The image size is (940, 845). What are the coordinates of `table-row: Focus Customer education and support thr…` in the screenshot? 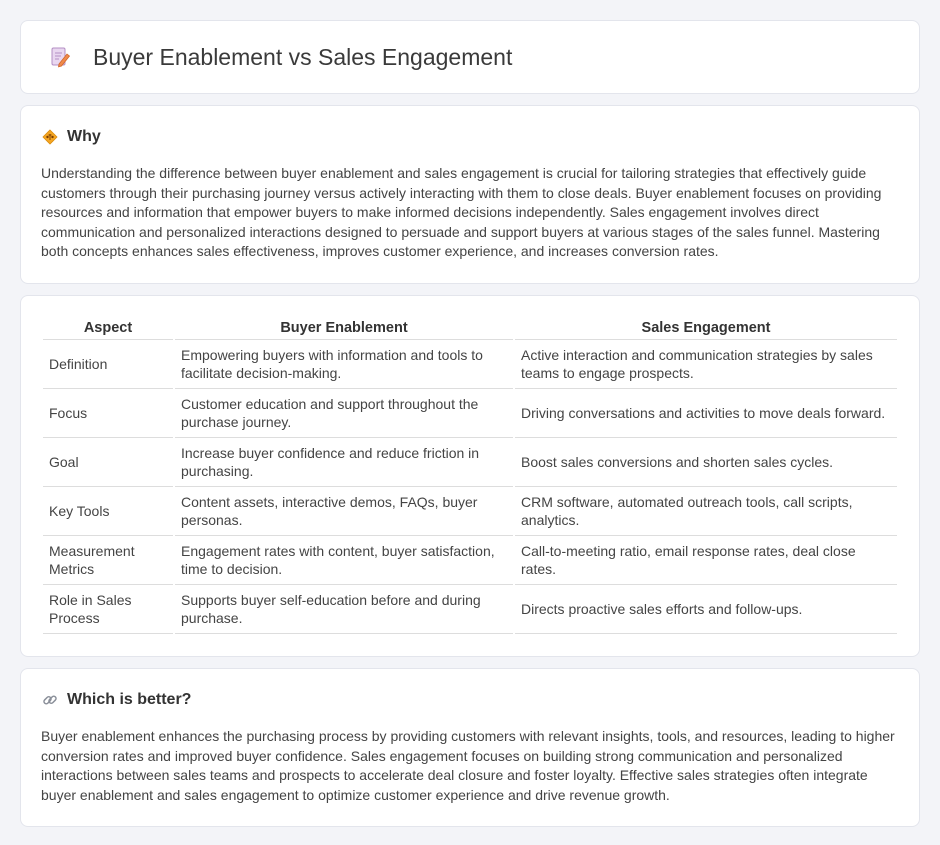 It's located at (470, 413).